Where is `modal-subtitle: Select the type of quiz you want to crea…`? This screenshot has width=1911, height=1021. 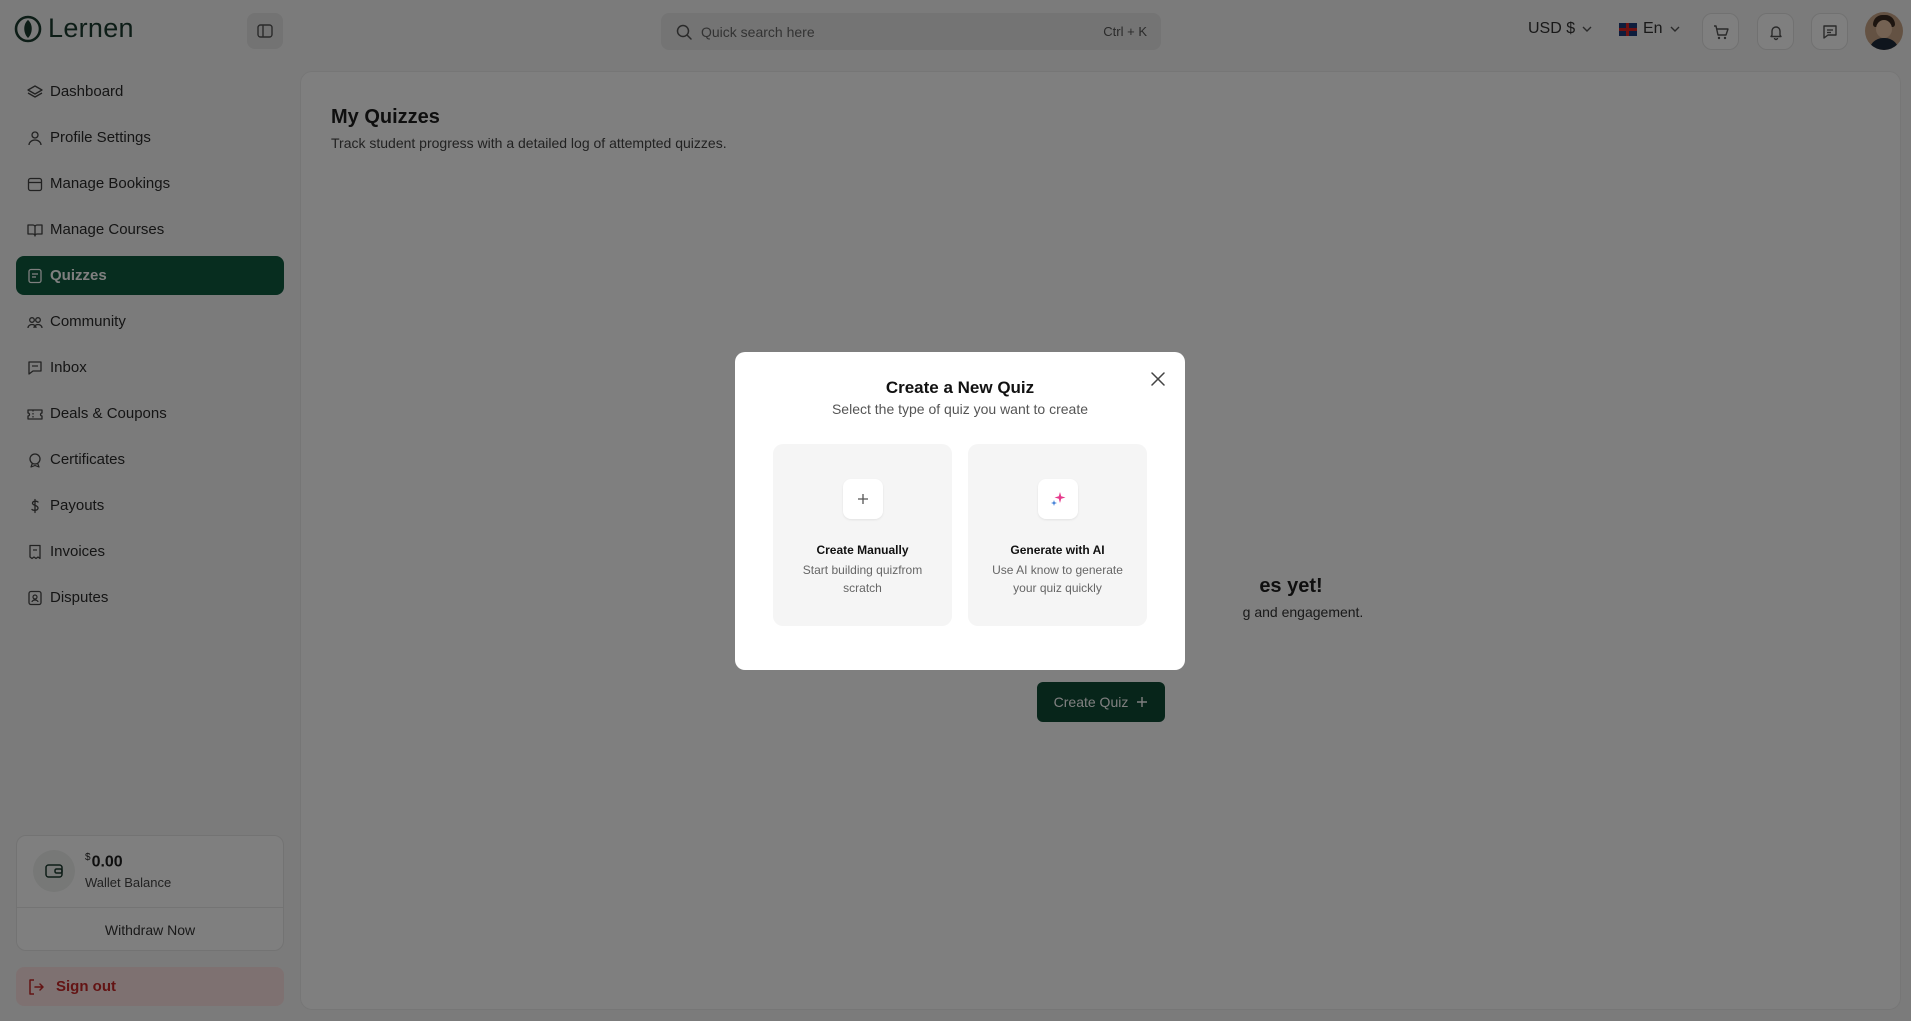
modal-subtitle: Select the type of quiz you want to crea… is located at coordinates (960, 409).